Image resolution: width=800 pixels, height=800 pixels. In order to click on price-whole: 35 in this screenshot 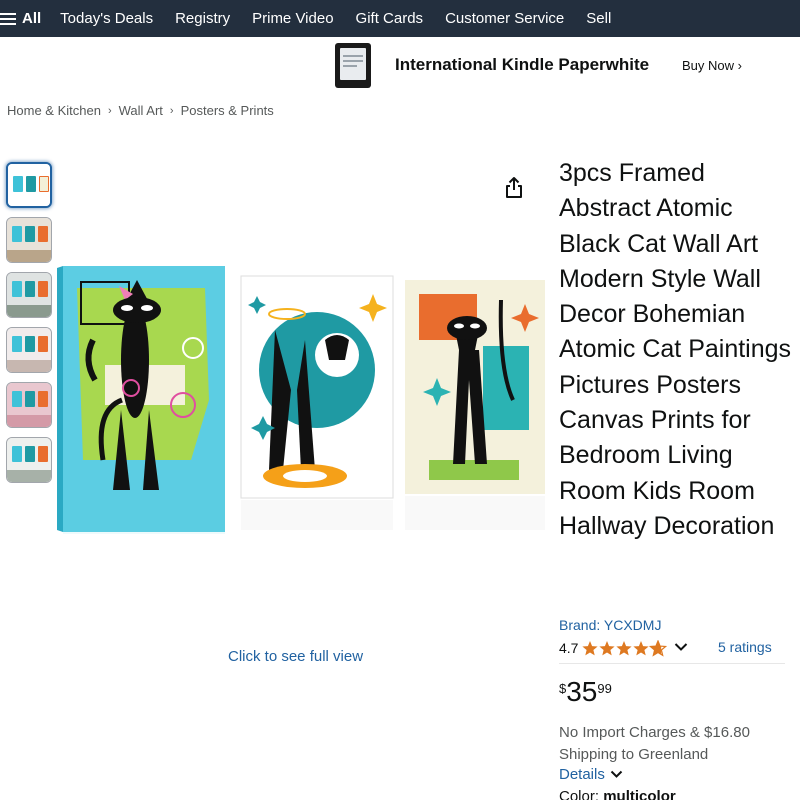, I will do `click(582, 691)`.